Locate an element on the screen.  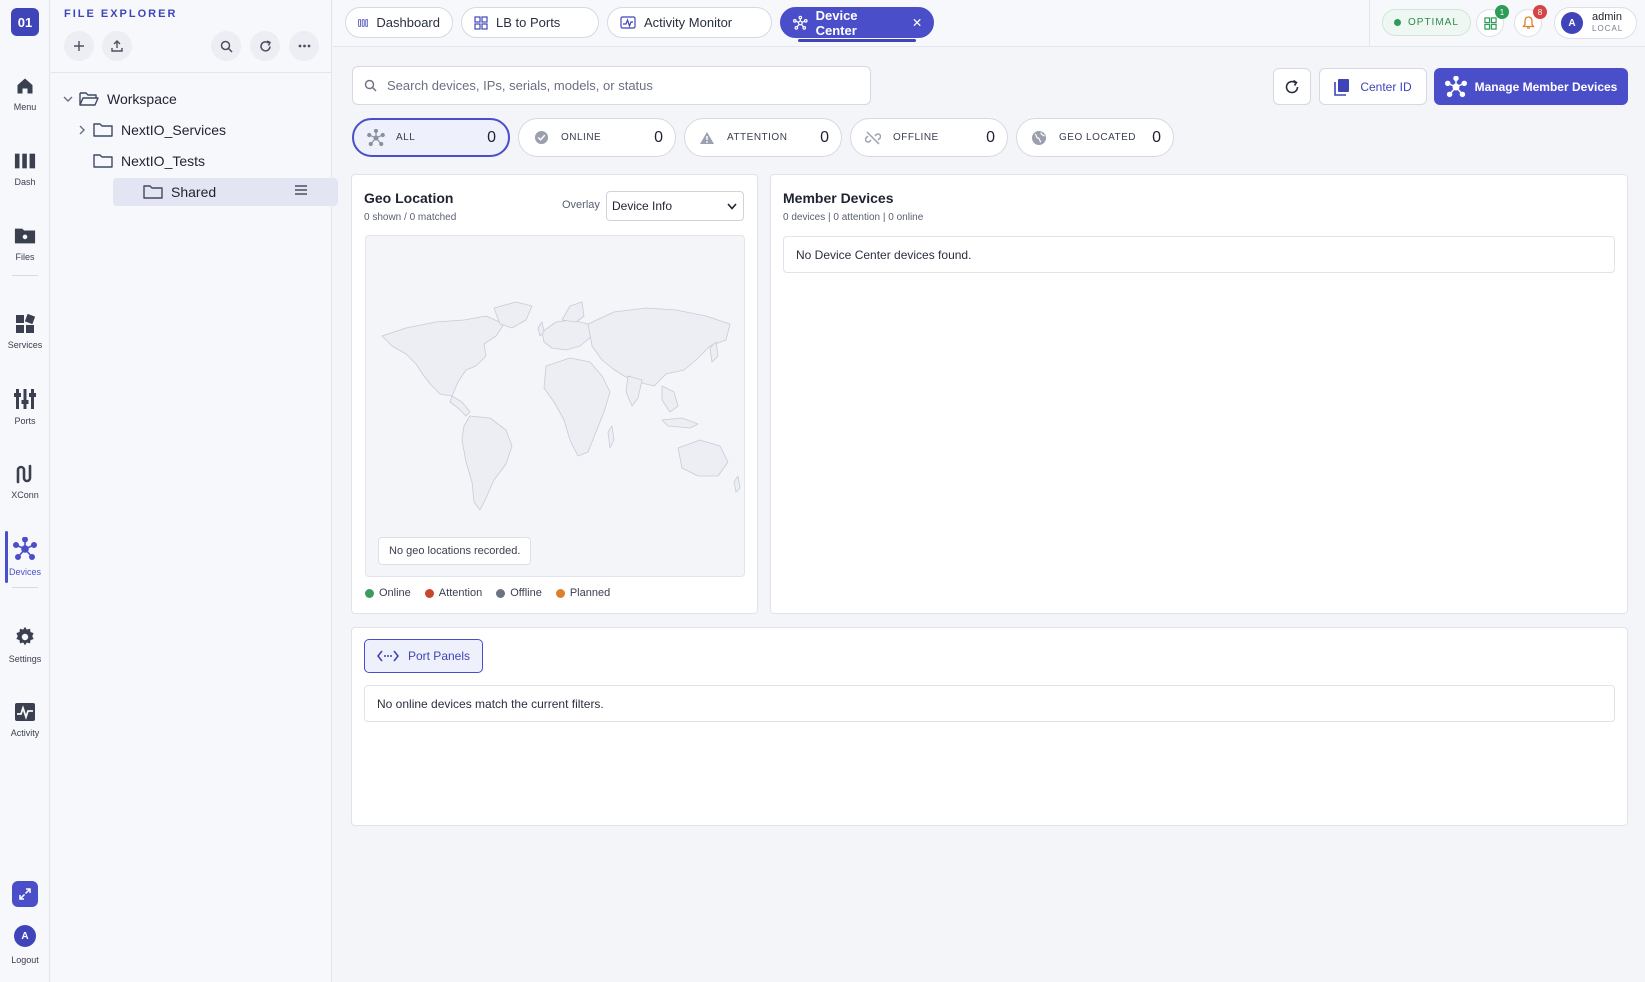
user-name: admin is located at coordinates (1607, 17).